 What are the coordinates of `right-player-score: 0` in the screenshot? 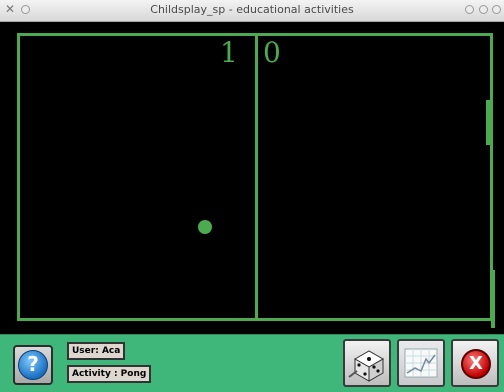 It's located at (272, 52).